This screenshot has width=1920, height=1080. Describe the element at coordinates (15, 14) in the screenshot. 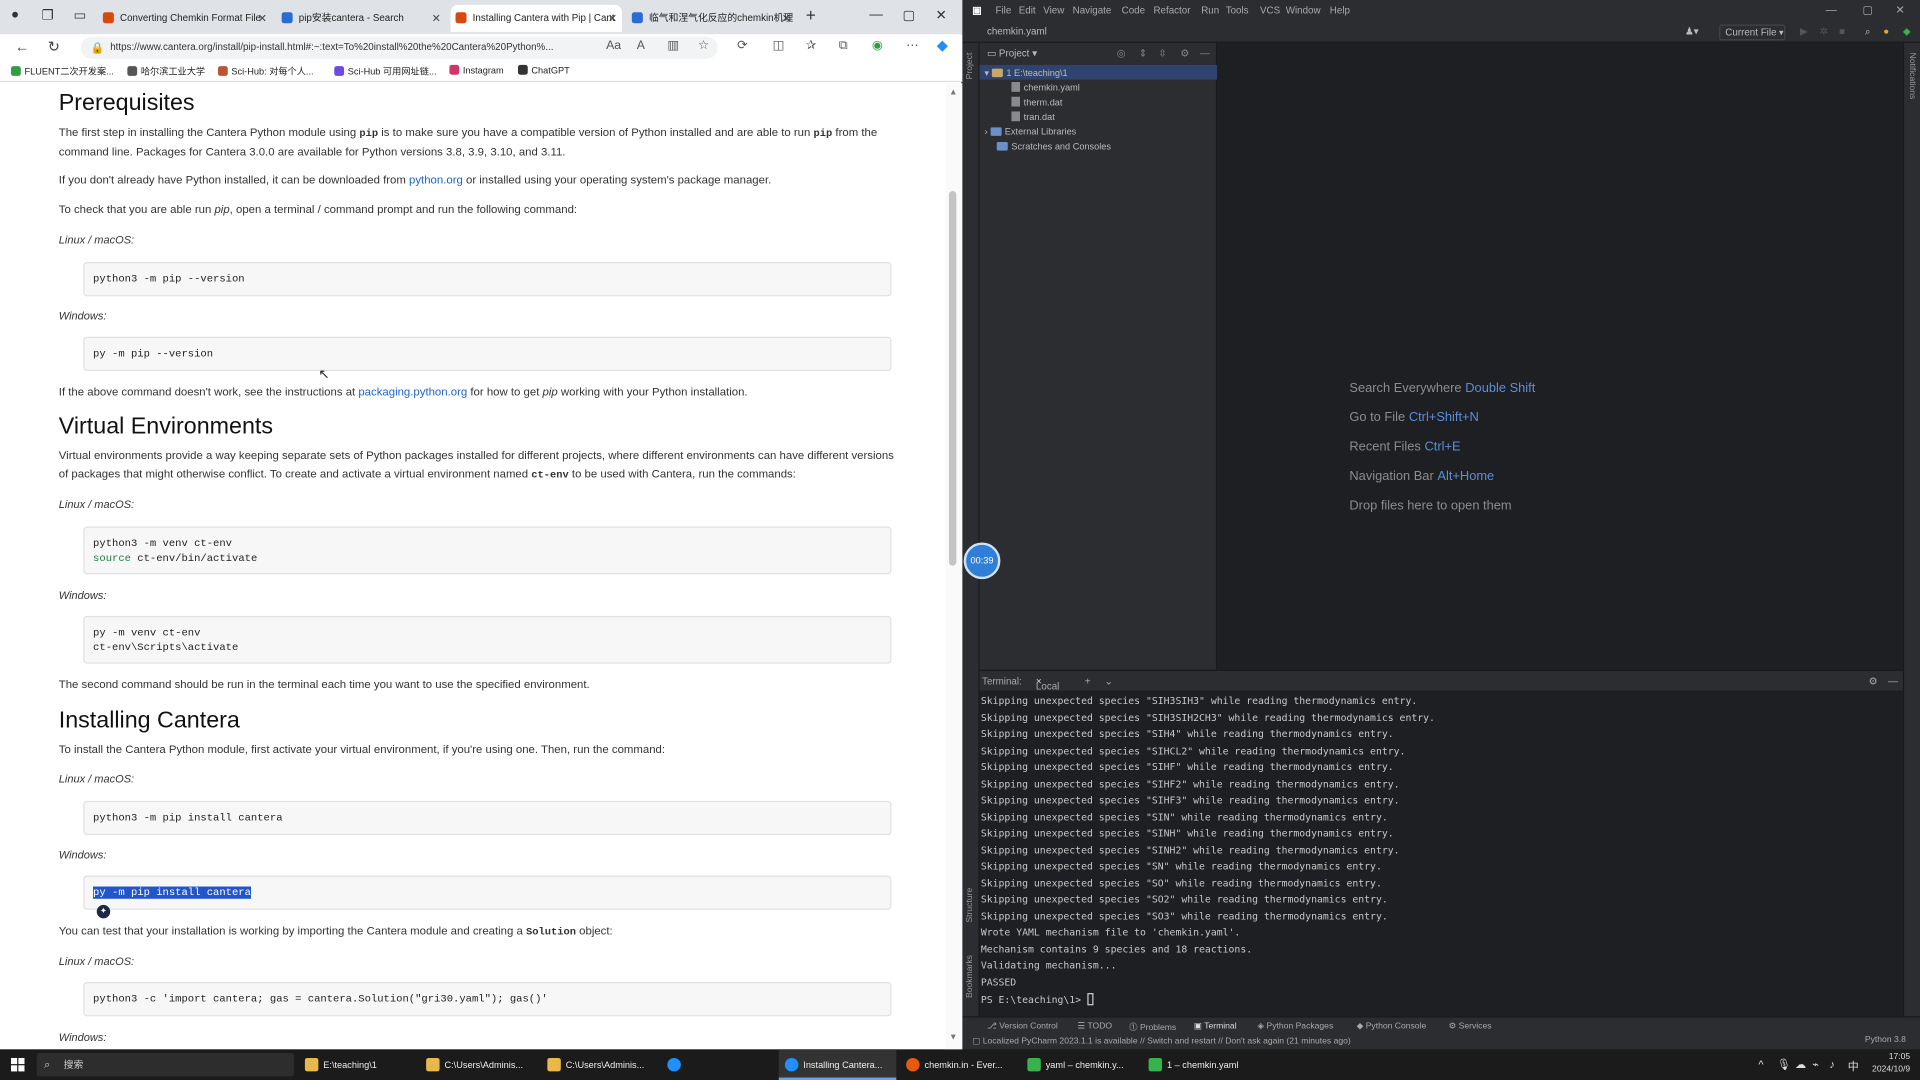

I see `profile-icon: ●` at that location.